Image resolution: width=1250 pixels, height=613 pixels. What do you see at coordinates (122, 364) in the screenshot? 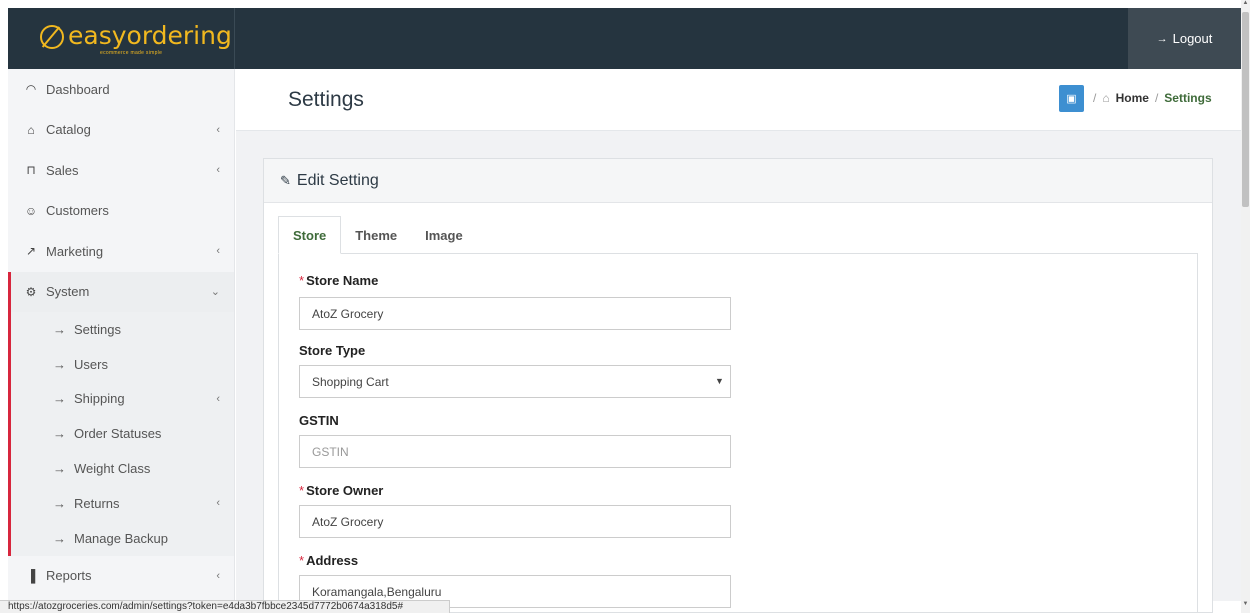
I see `sidebar-subitem-users: → Users` at bounding box center [122, 364].